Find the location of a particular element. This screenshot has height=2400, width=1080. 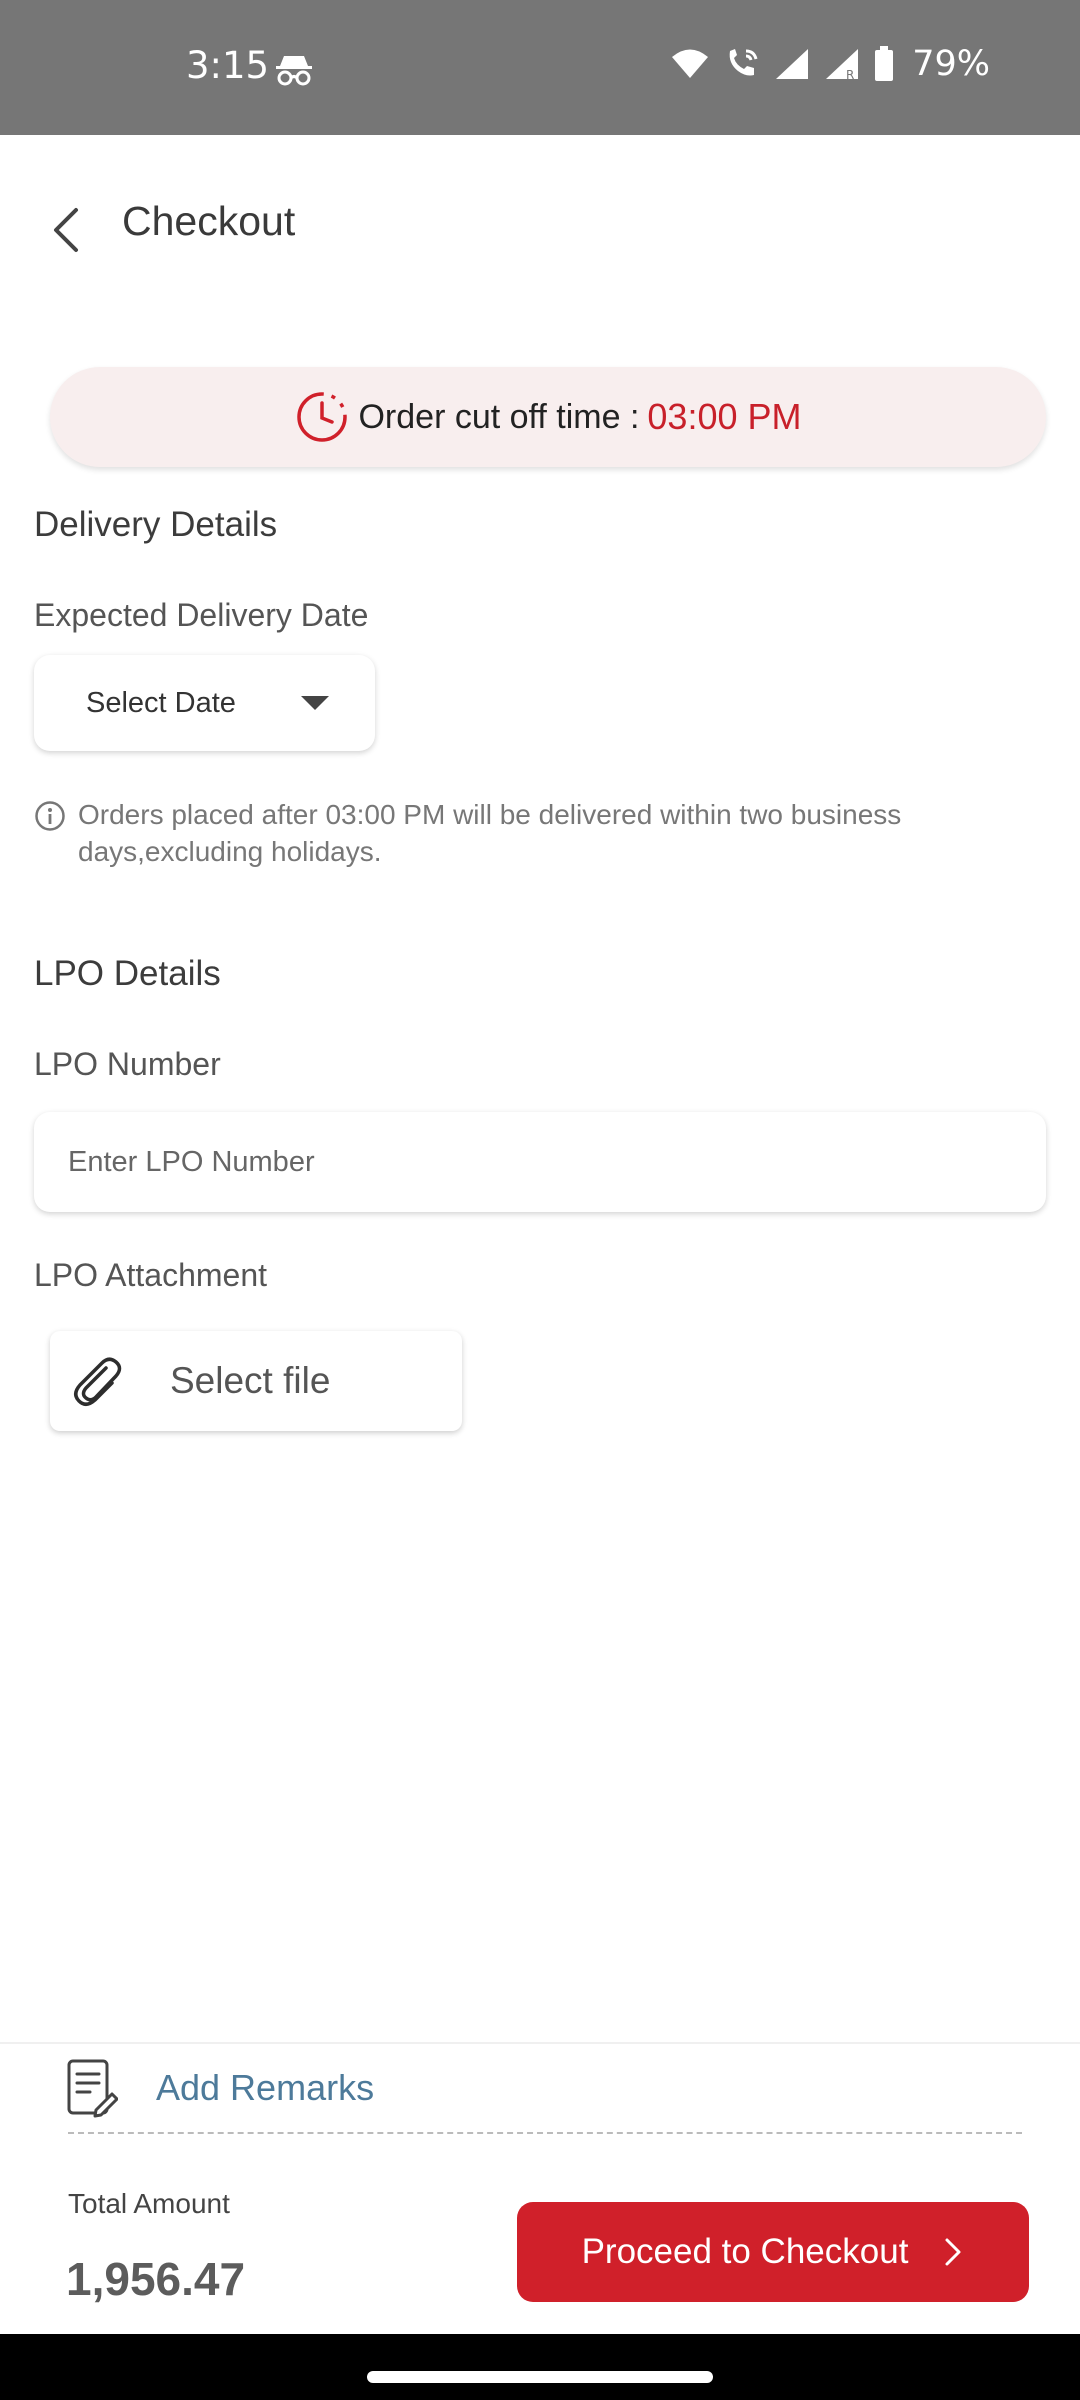

delivery-date-select: Select Date is located at coordinates (204, 703).